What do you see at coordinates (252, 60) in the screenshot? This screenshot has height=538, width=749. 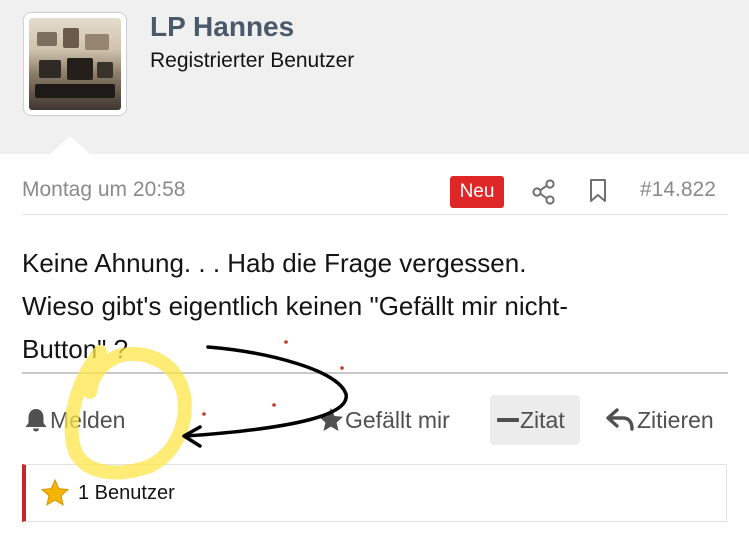 I see `user-title: Registrierter Benutzer` at bounding box center [252, 60].